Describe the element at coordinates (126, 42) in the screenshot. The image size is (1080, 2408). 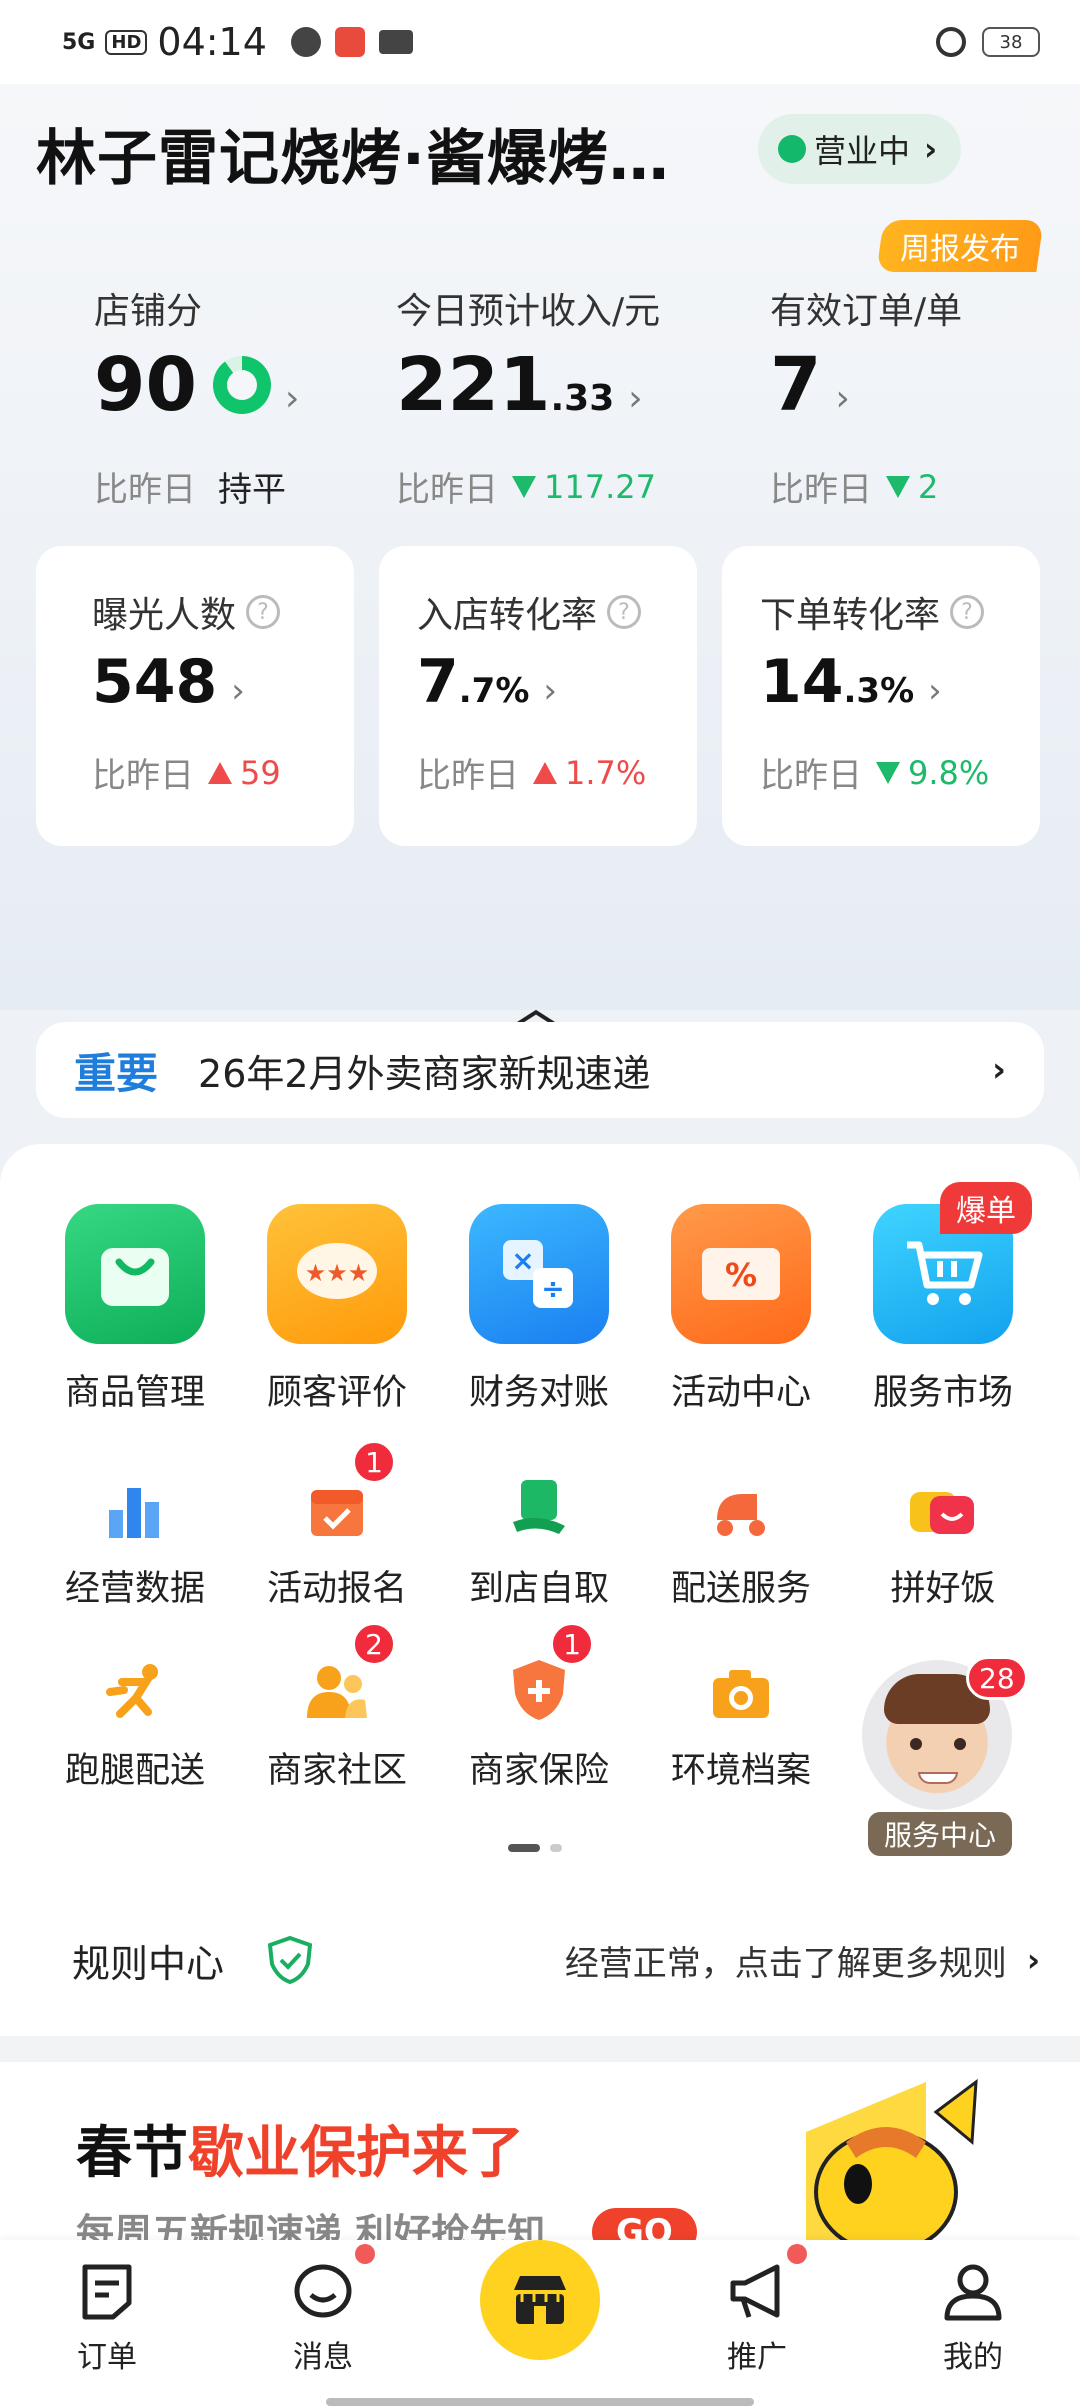
I see `hd-icon: HD` at that location.